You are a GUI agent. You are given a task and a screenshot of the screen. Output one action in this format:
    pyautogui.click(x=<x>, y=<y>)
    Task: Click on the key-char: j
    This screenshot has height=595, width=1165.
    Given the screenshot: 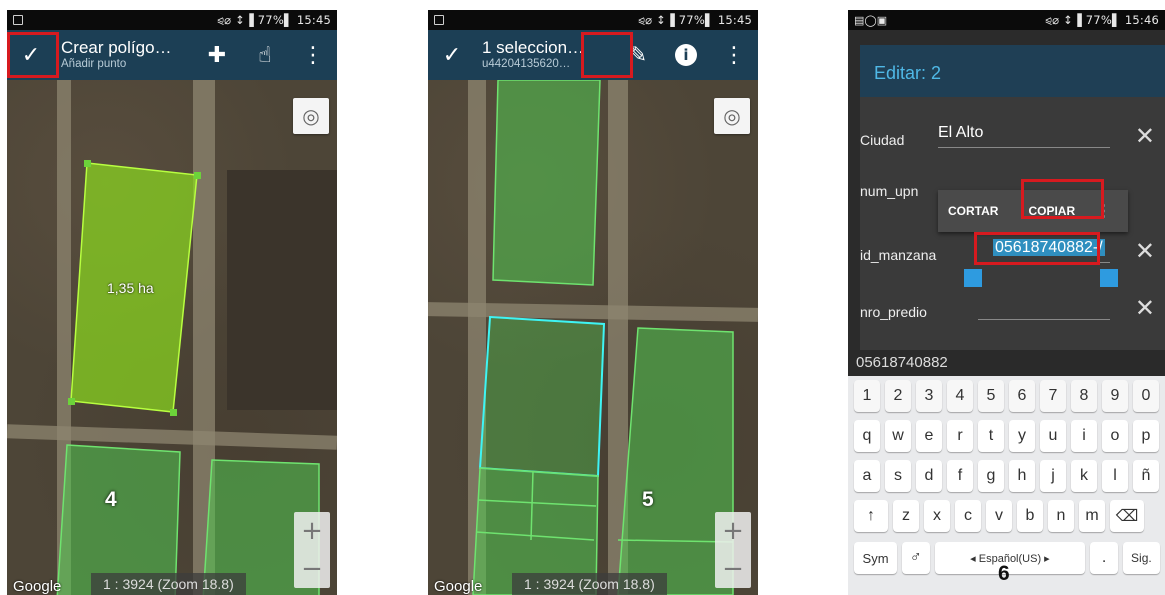 What is the action you would take?
    pyautogui.click(x=1053, y=476)
    